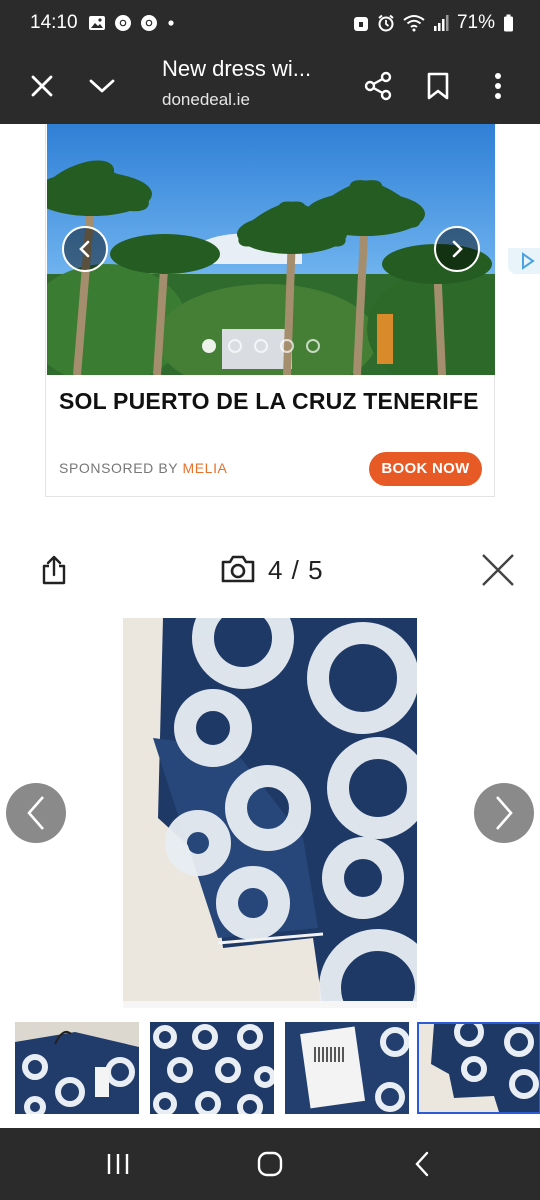 The height and width of the screenshot is (1200, 540). What do you see at coordinates (270, 25) in the screenshot?
I see `status-bar: 14:10 71%` at bounding box center [270, 25].